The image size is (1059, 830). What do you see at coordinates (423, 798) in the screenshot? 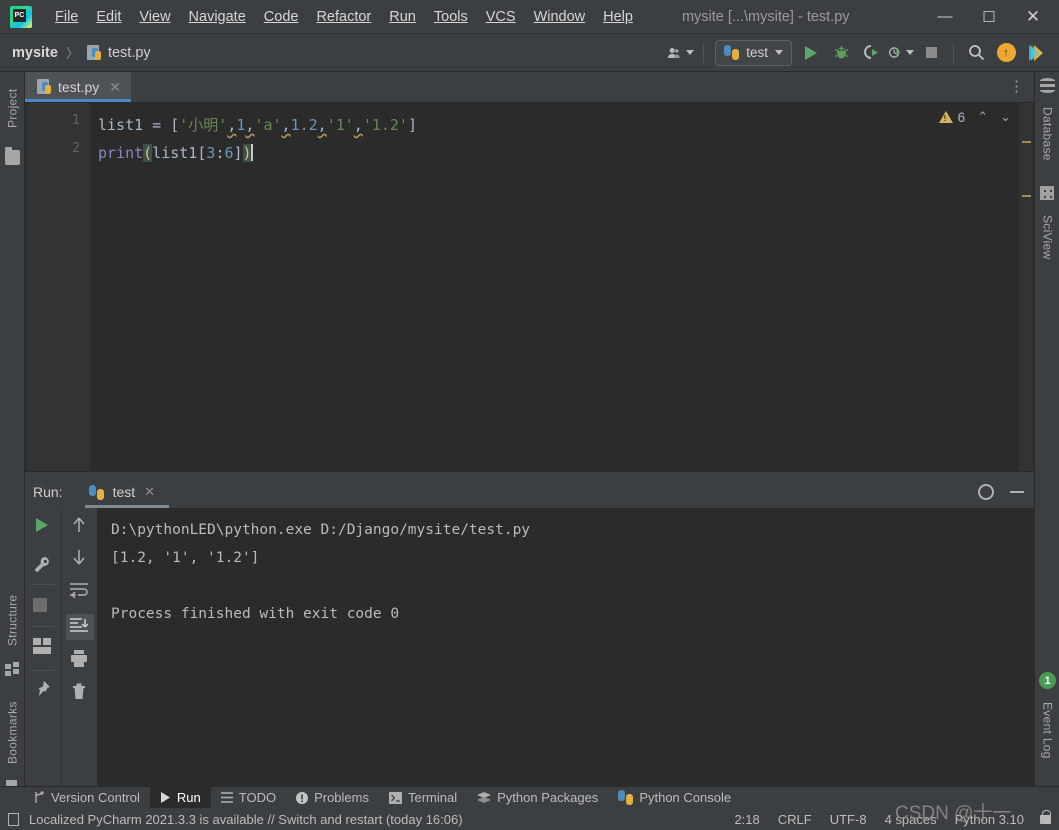
I see `tab-terminal: Terminal` at bounding box center [423, 798].